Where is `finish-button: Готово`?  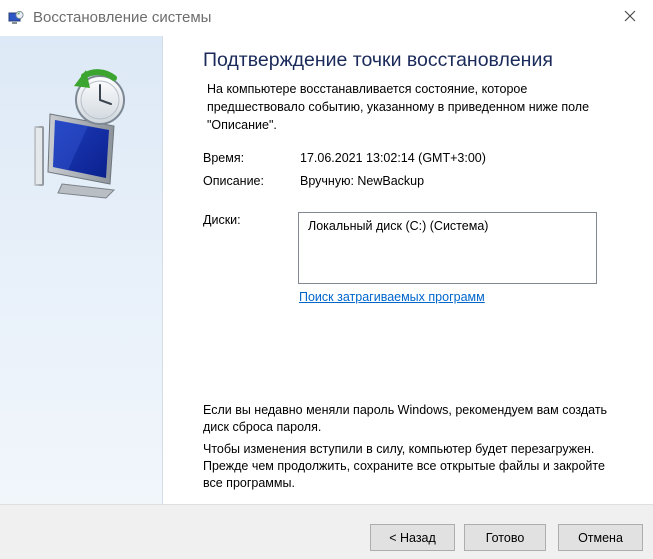
finish-button: Готово is located at coordinates (505, 537).